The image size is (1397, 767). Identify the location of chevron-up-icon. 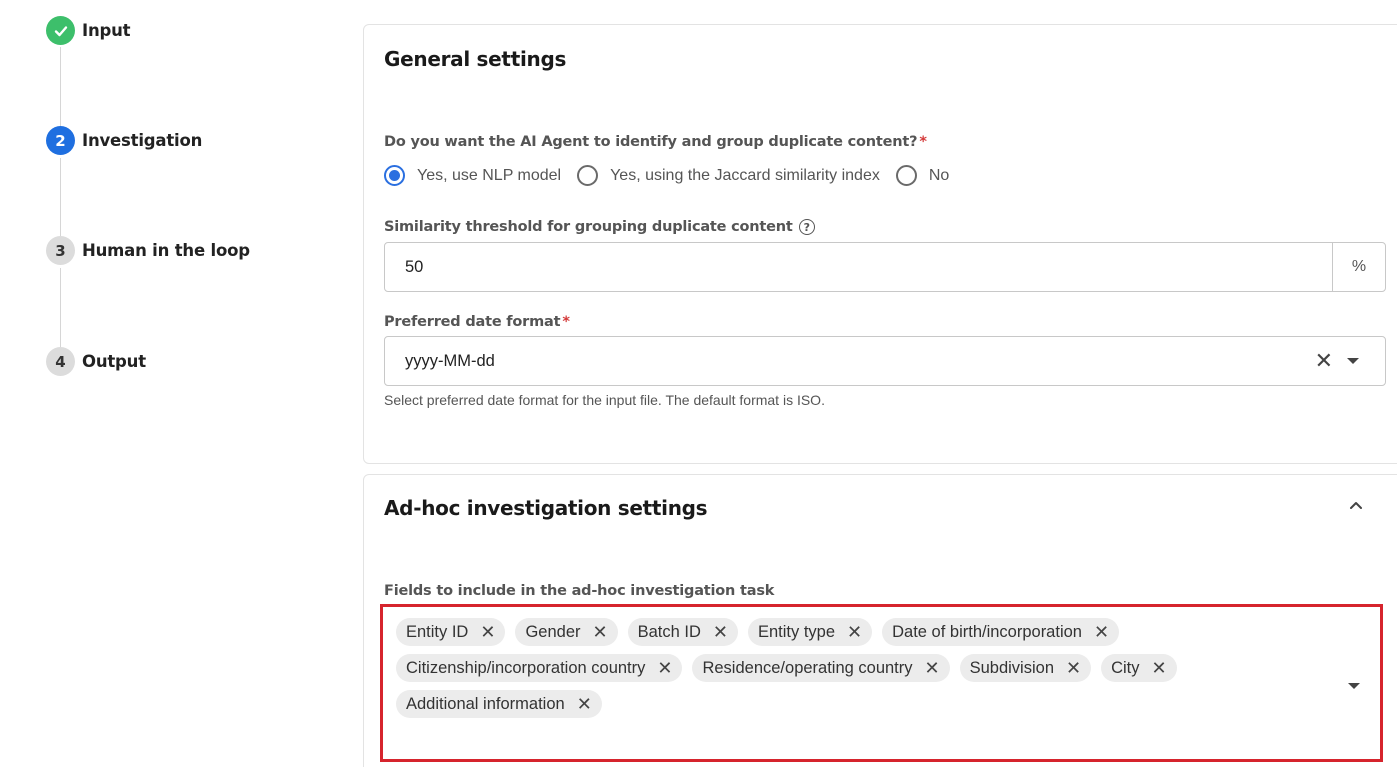
(1356, 505).